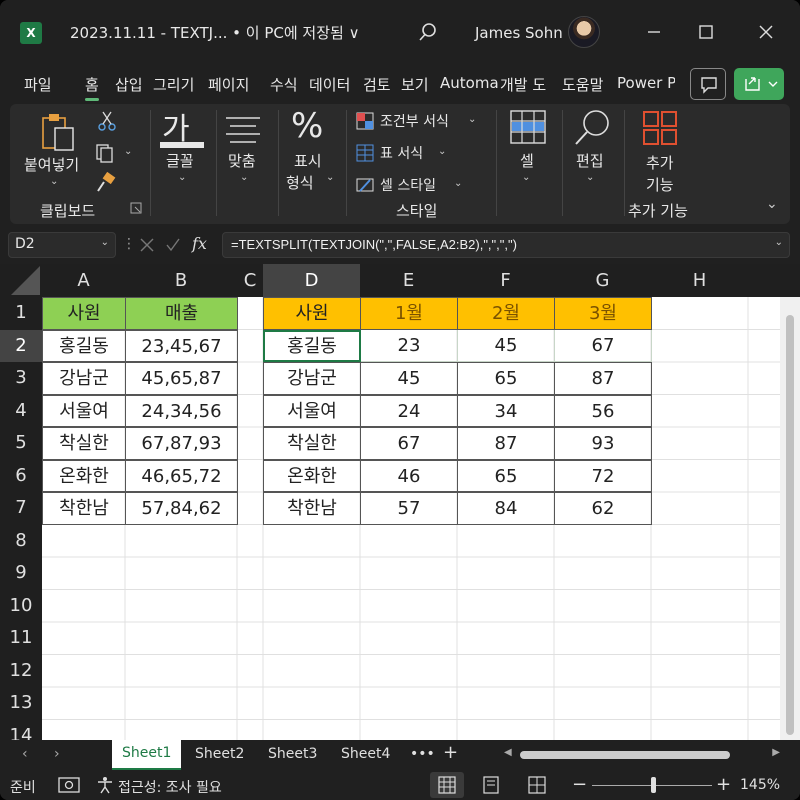 This screenshot has height=800, width=800. What do you see at coordinates (106, 153) in the screenshot?
I see `copy-icon` at bounding box center [106, 153].